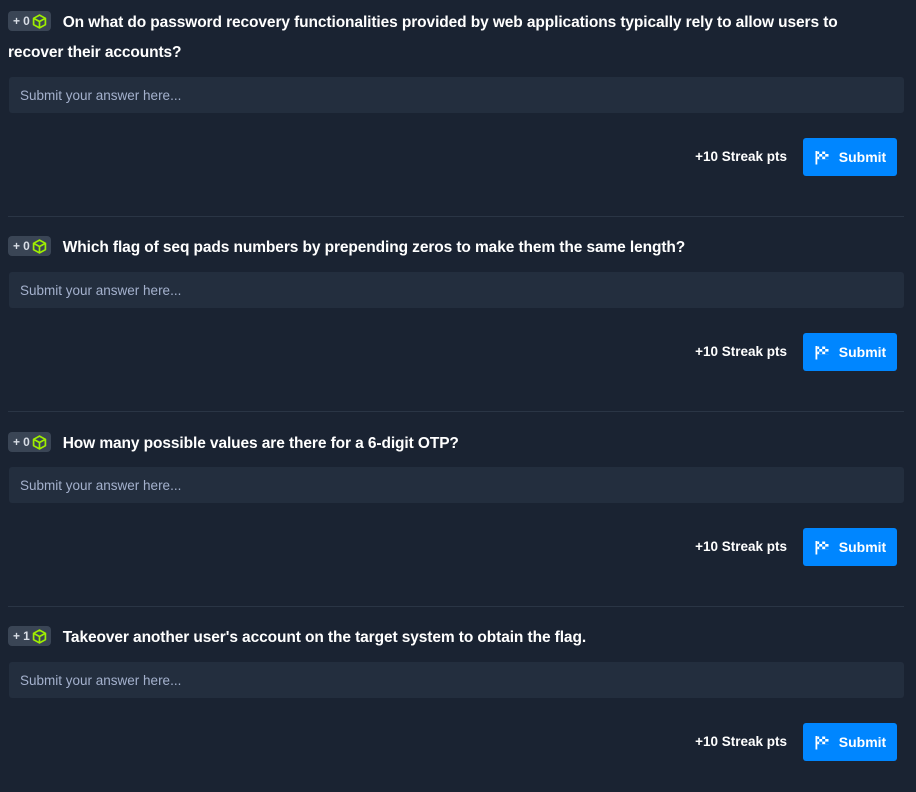 The width and height of the screenshot is (916, 792). What do you see at coordinates (21, 636) in the screenshot?
I see `points-value: + 1` at bounding box center [21, 636].